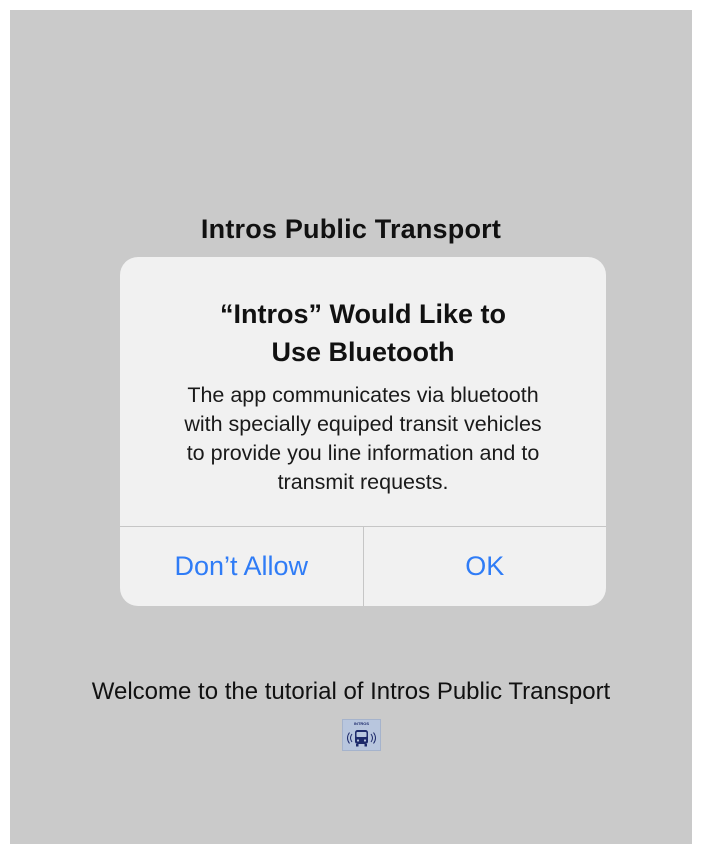  I want to click on bus-bluetooth-icon, so click(361, 738).